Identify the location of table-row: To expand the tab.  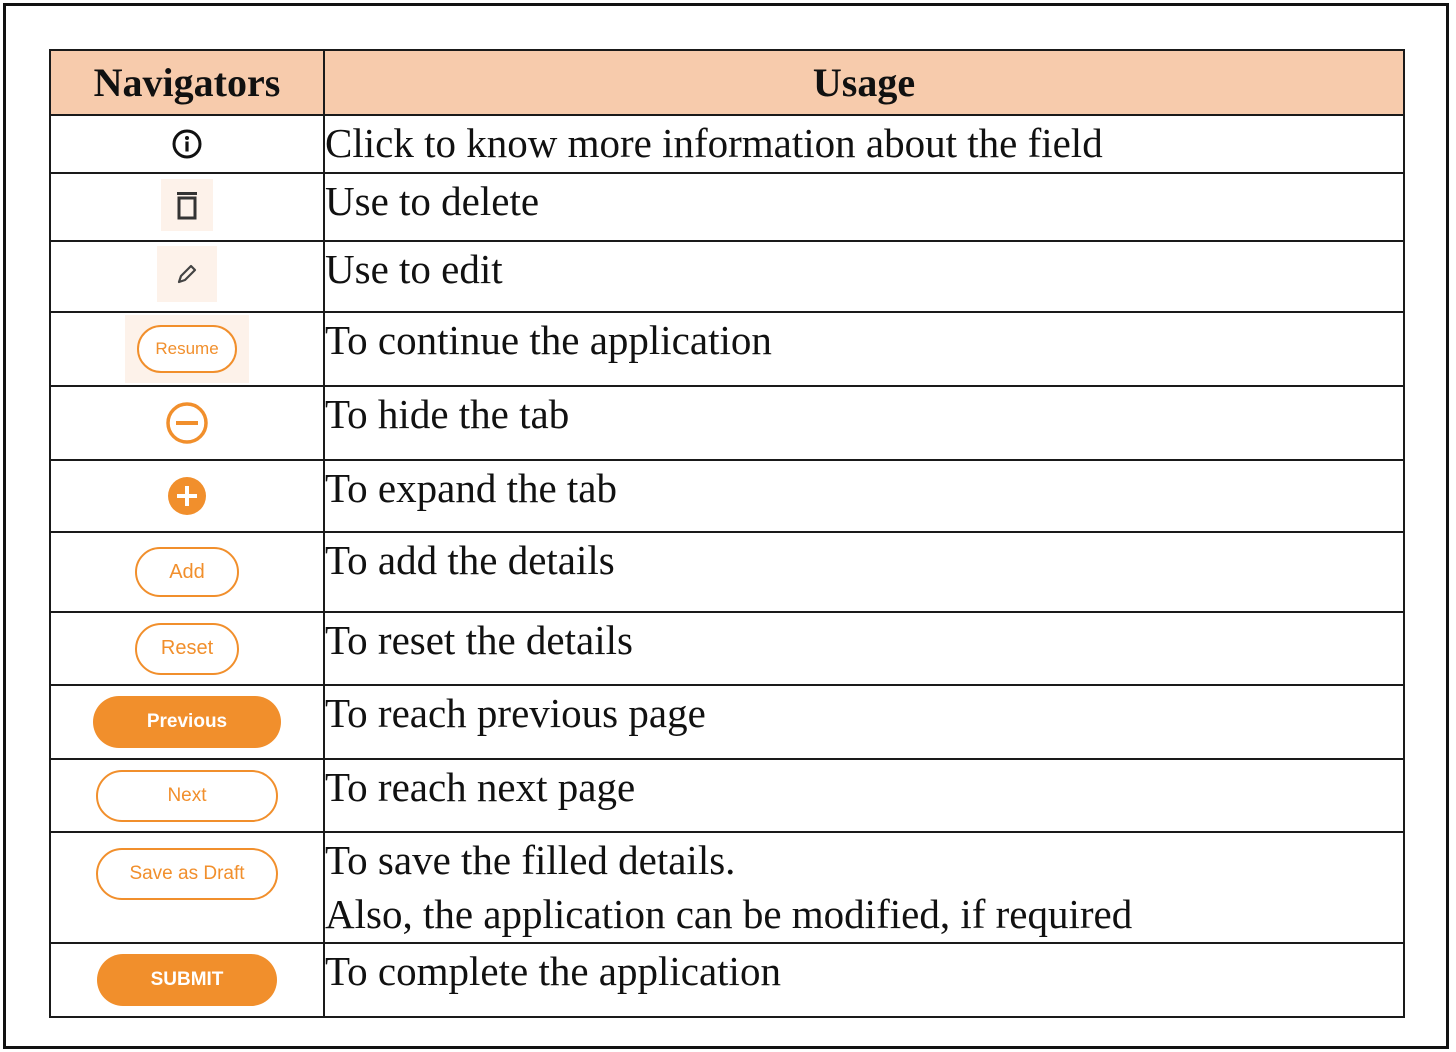
(727, 496).